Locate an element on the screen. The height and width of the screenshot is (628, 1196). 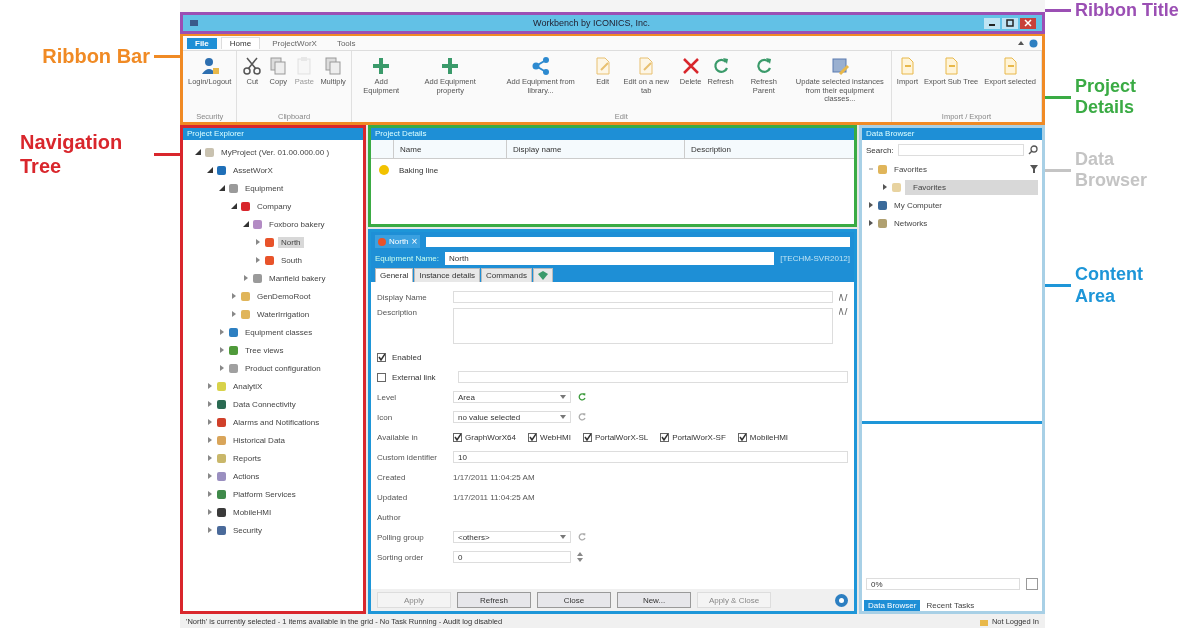
tree-item: Equipment classes is located at coordinates (279, 332).